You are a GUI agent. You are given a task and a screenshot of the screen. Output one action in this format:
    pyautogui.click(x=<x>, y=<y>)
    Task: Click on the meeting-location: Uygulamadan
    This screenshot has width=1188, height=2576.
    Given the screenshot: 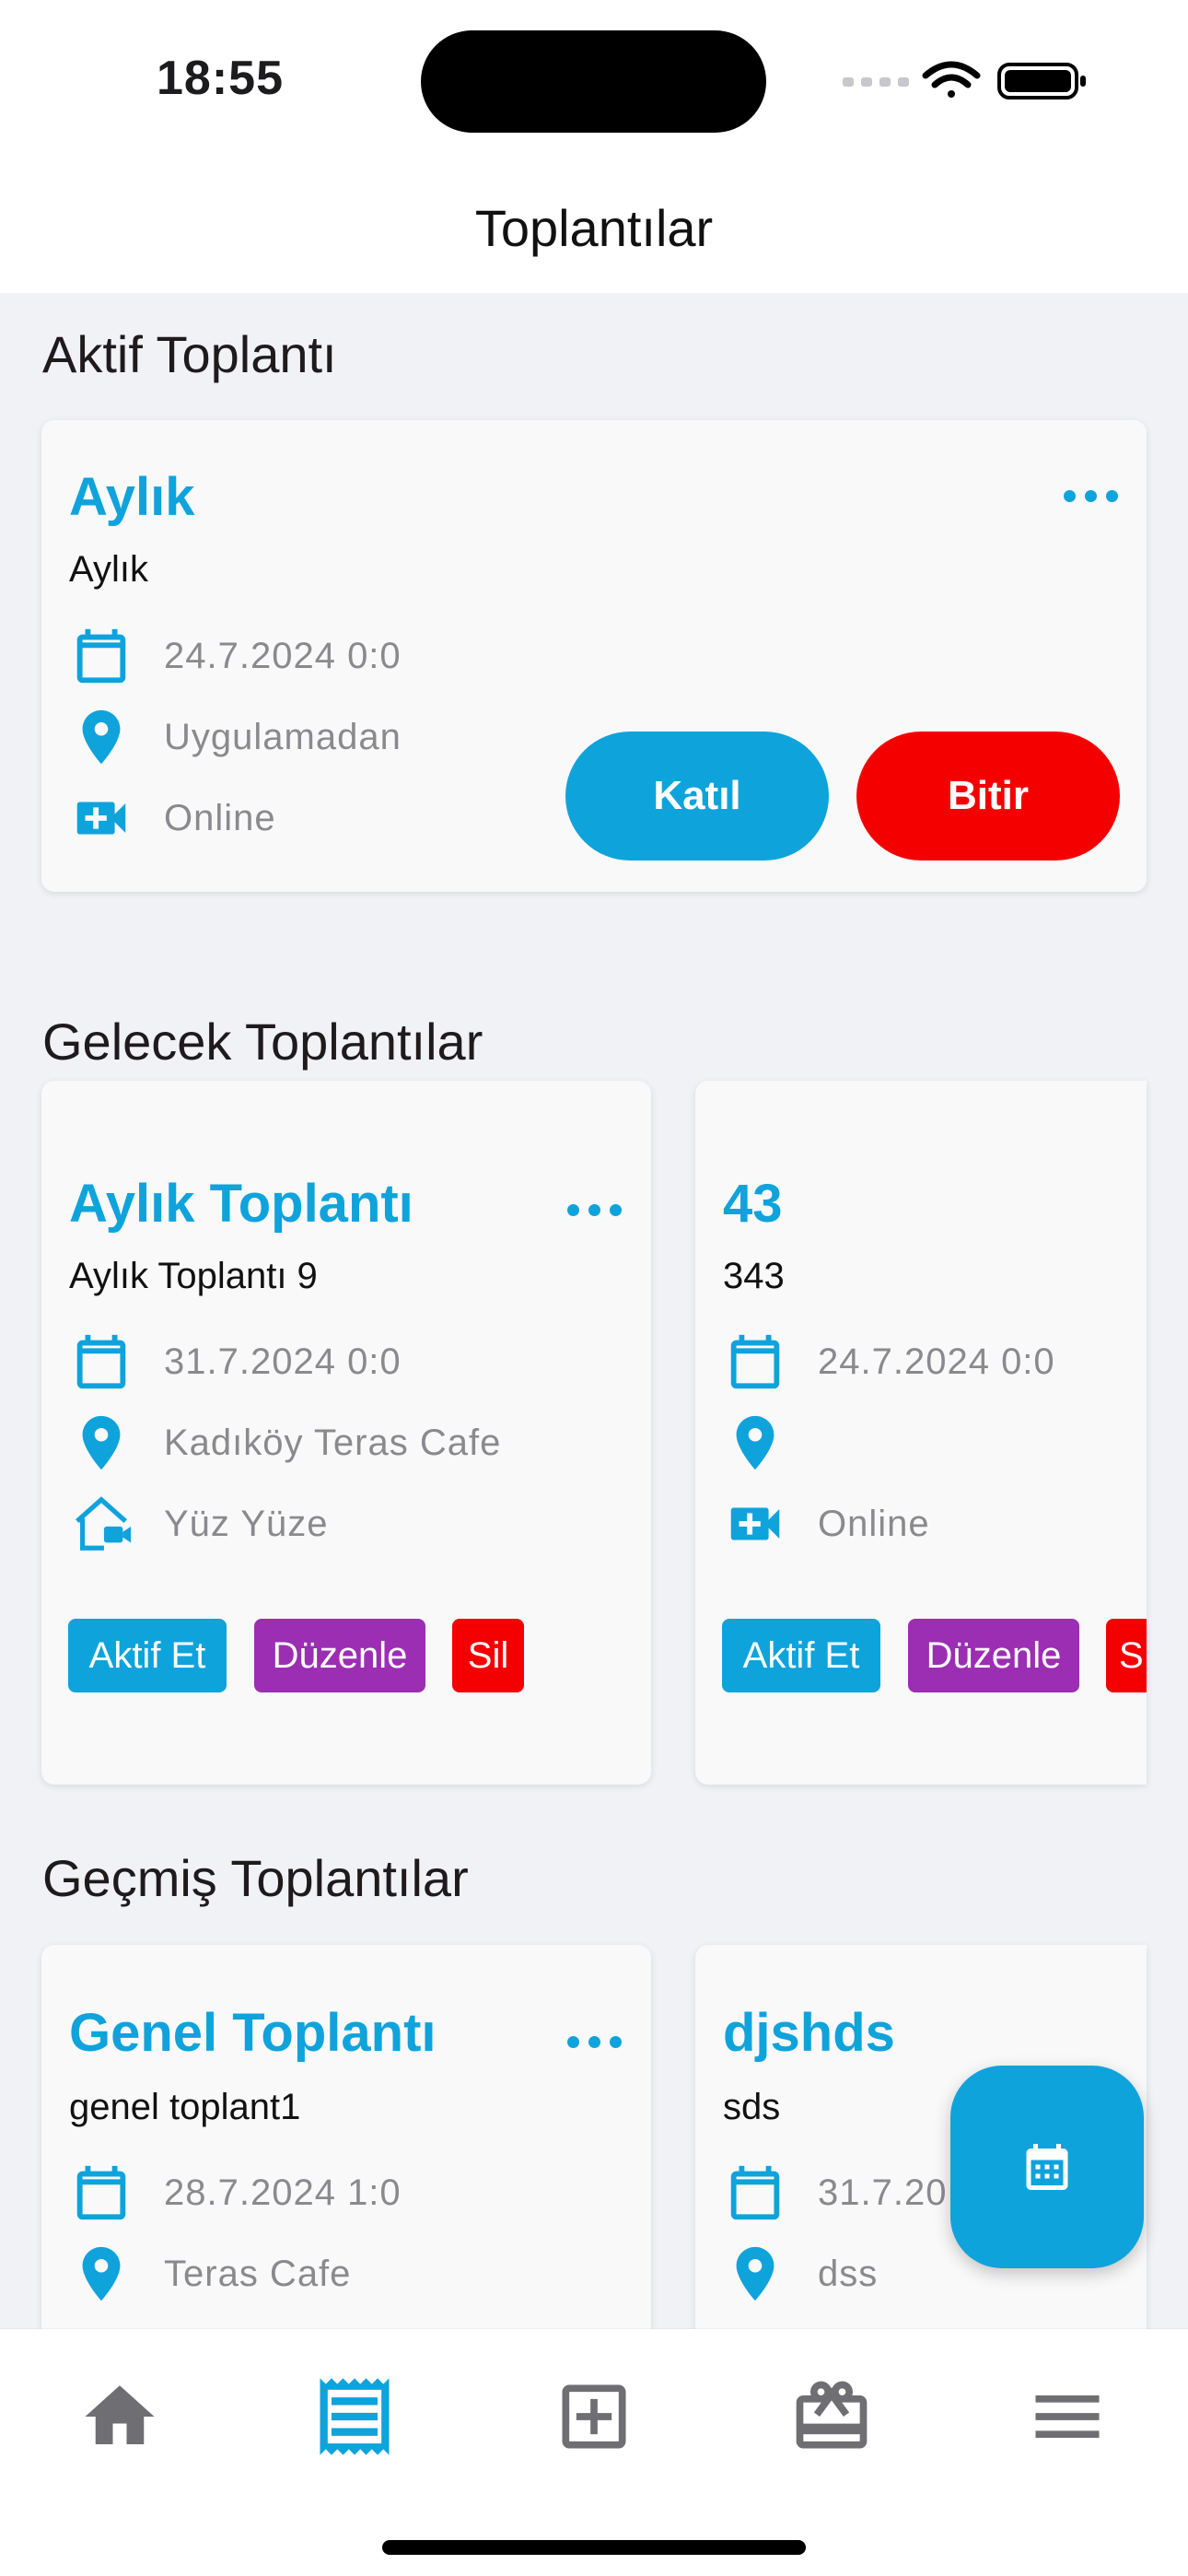 What is the action you would take?
    pyautogui.click(x=283, y=736)
    